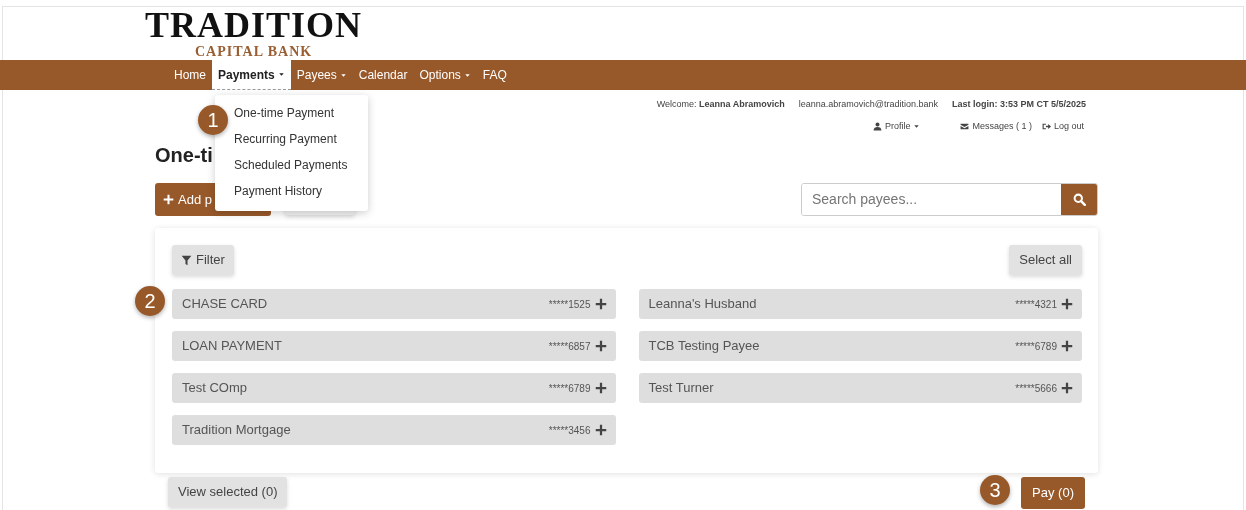 The height and width of the screenshot is (510, 1246). I want to click on payee-row: TCB Testing Payee *****6789, so click(860, 346).